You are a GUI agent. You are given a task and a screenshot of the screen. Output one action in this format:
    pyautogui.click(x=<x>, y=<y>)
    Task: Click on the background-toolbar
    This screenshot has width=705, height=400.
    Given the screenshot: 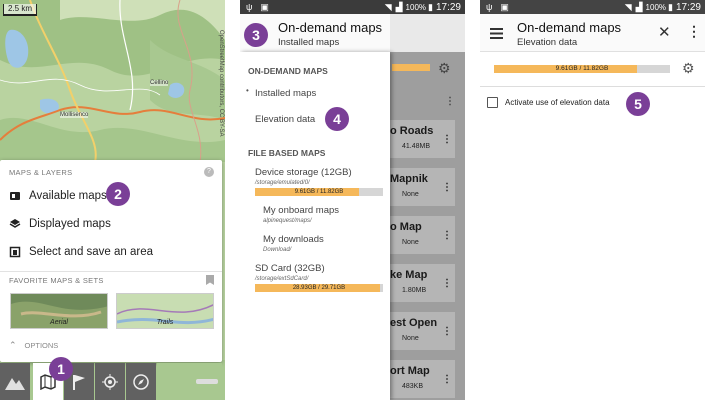 What is the action you would take?
    pyautogui.click(x=427, y=42)
    